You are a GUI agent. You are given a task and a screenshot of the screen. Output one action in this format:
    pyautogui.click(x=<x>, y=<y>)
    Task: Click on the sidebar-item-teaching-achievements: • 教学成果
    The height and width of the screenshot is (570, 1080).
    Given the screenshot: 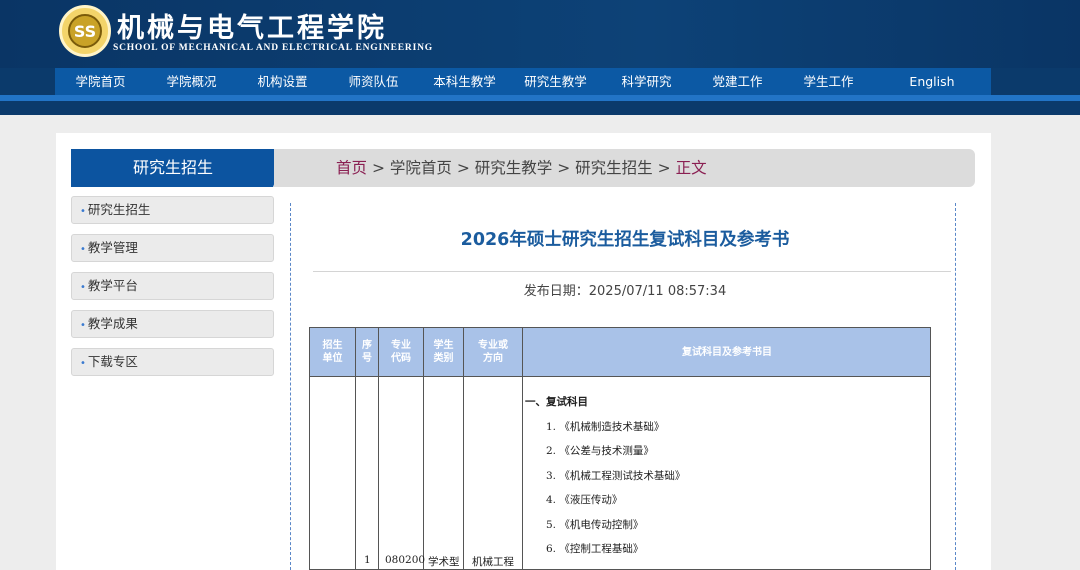 What is the action you would take?
    pyautogui.click(x=172, y=324)
    